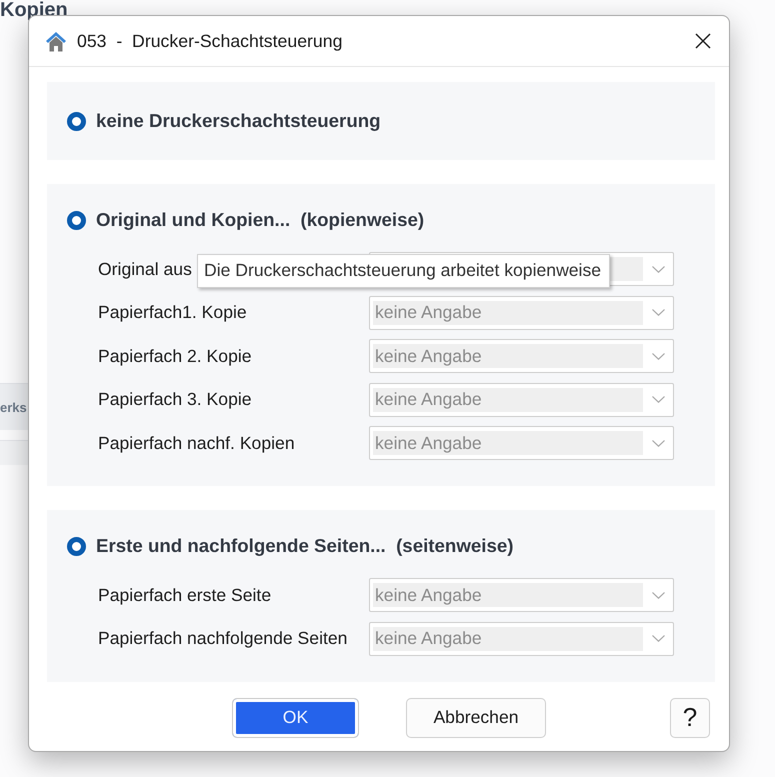  What do you see at coordinates (295, 718) in the screenshot?
I see `ok-button: OK` at bounding box center [295, 718].